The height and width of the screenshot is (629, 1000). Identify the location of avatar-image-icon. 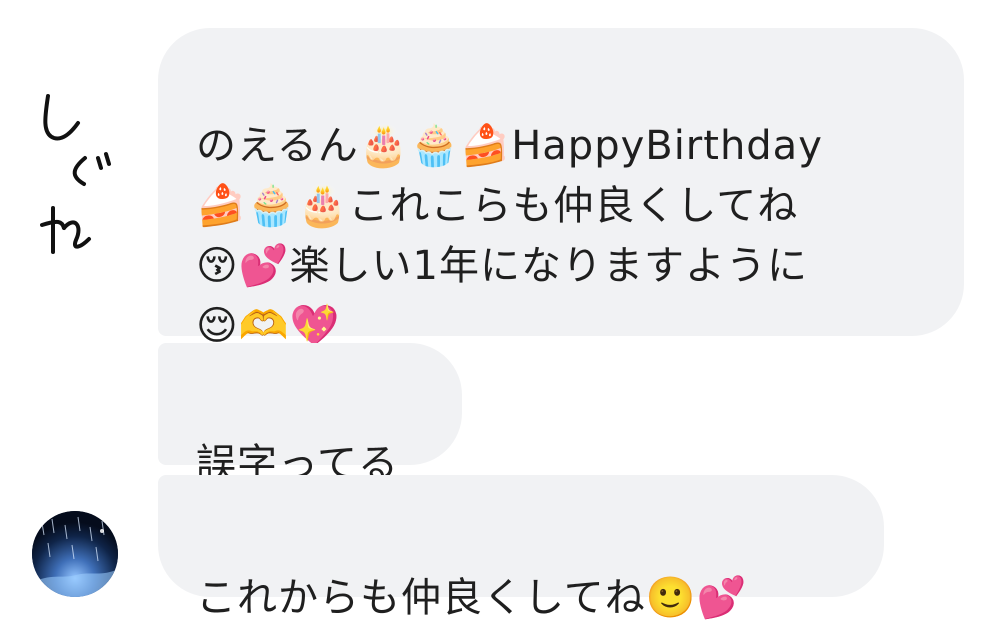
(75, 554).